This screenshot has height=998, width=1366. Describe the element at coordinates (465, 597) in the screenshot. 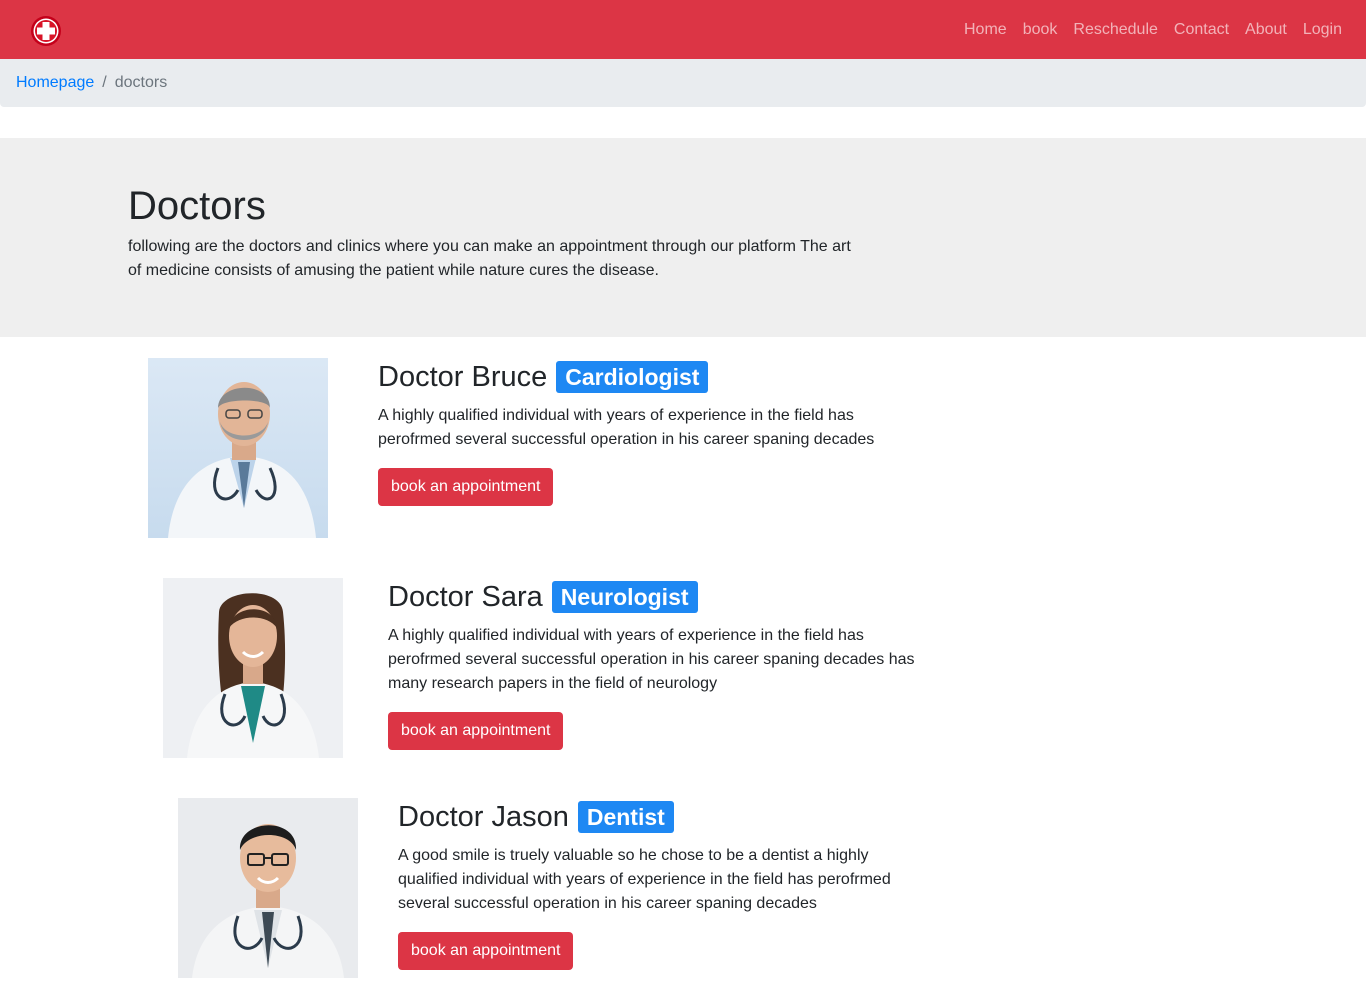

I see `doctor-sara-name: Doctor Sara` at that location.